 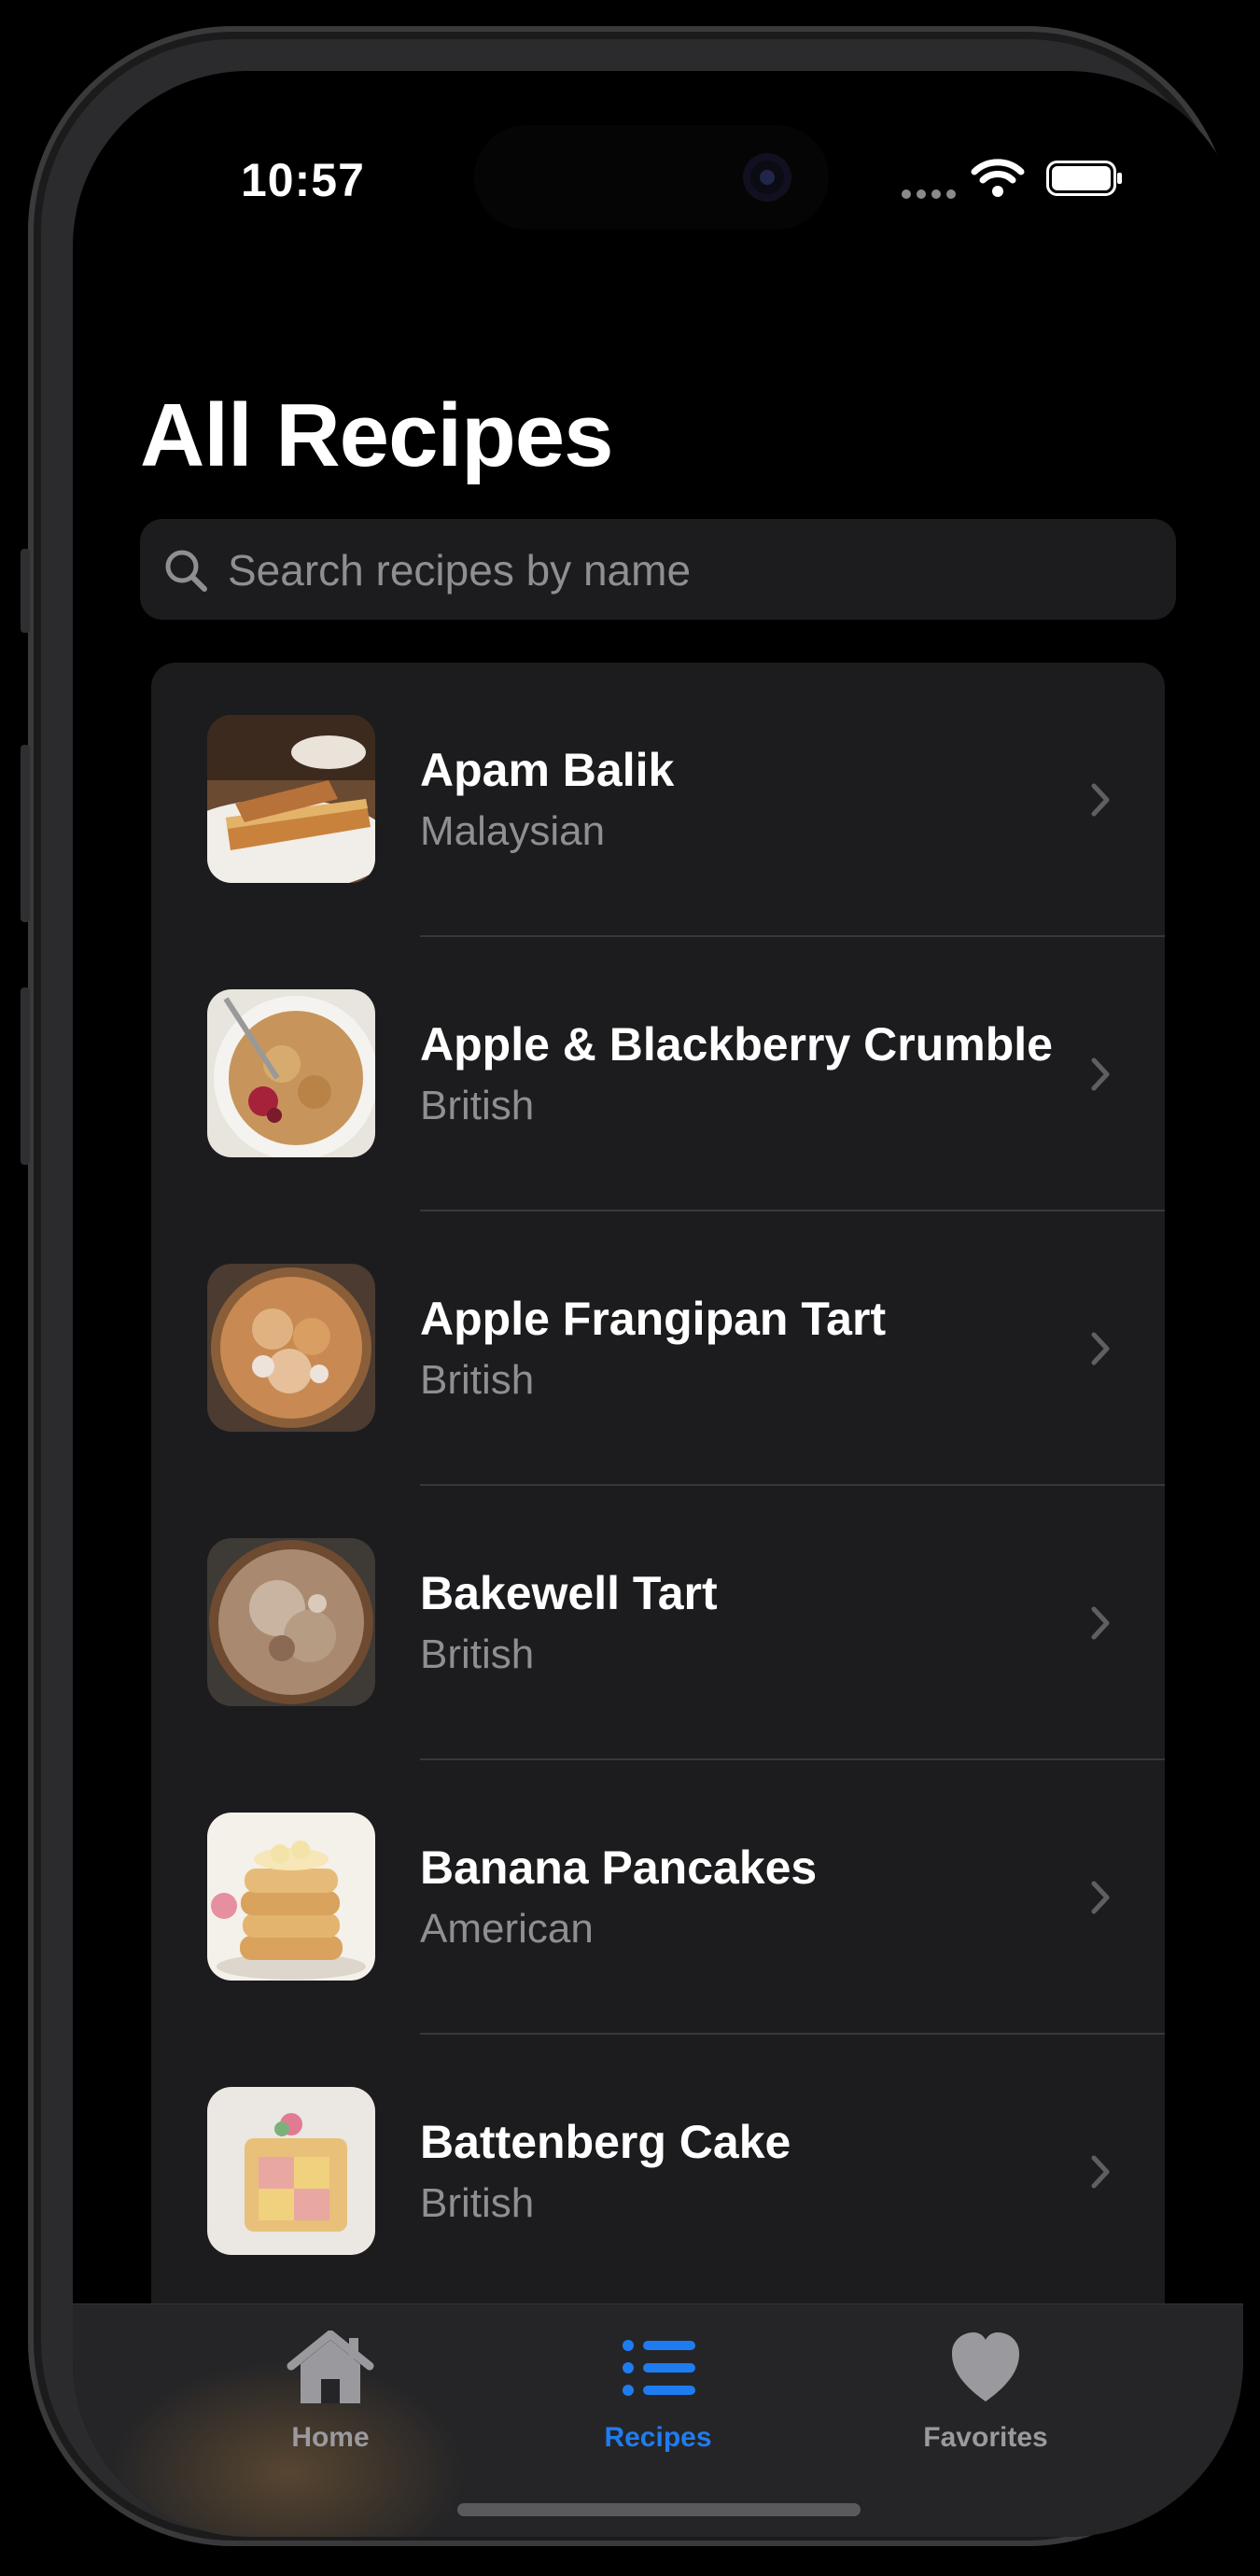 I want to click on tab-home-label: Home, so click(x=330, y=2437).